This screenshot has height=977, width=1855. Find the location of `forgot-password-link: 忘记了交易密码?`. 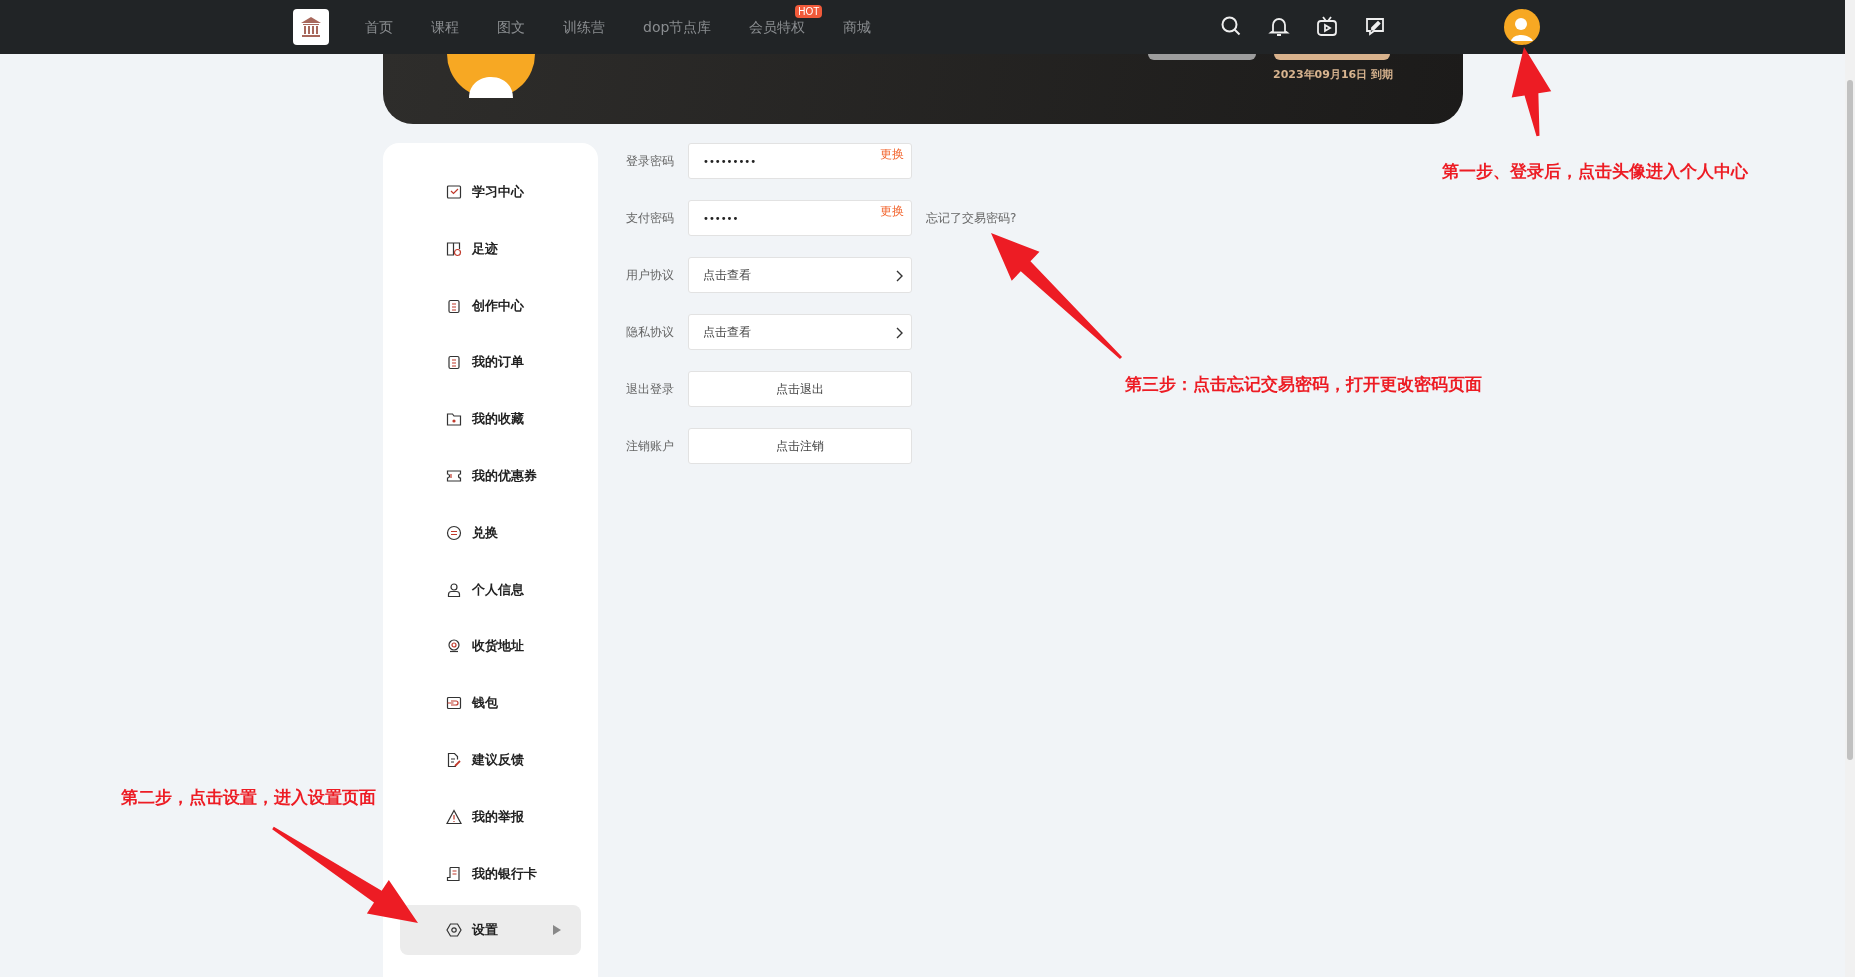

forgot-password-link: 忘记了交易密码? is located at coordinates (971, 218).